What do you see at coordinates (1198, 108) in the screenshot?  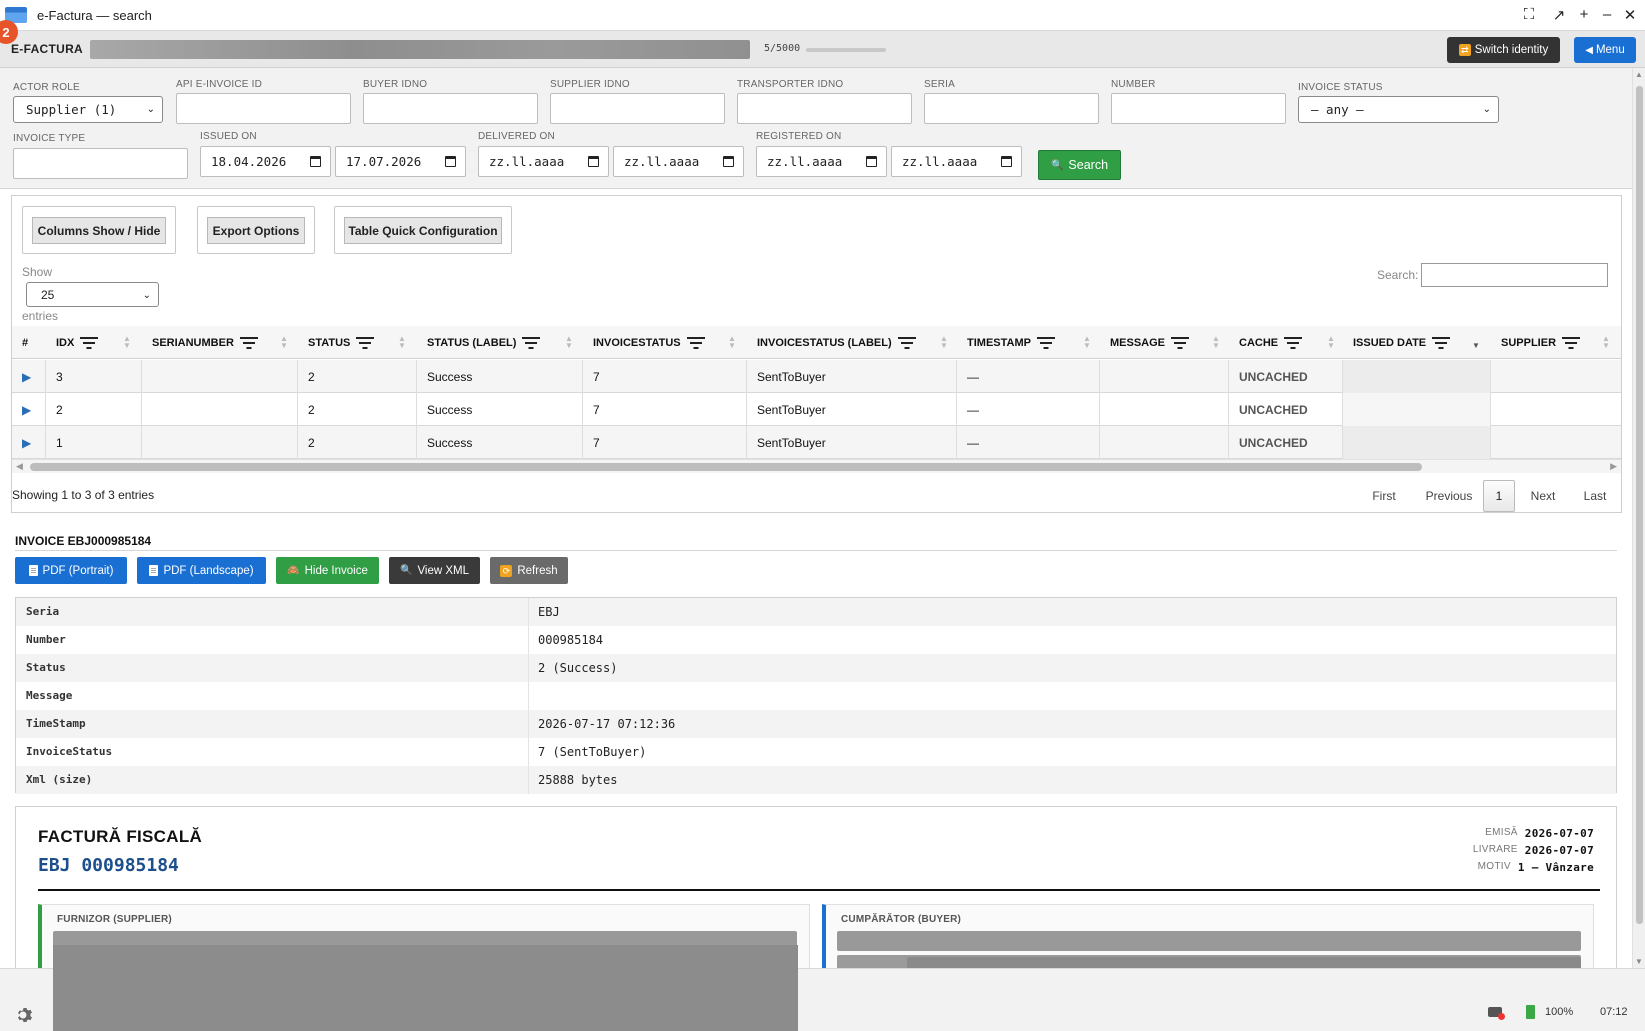 I see `number-input` at bounding box center [1198, 108].